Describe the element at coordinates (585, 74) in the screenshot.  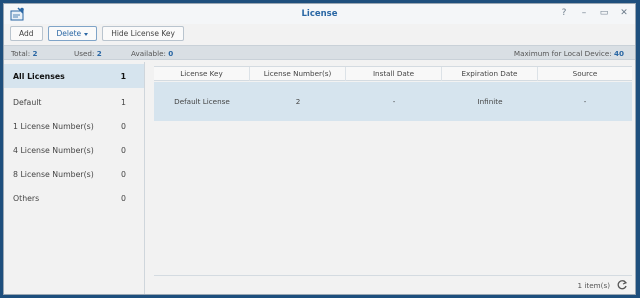
I see `column-header-source: Source` at that location.